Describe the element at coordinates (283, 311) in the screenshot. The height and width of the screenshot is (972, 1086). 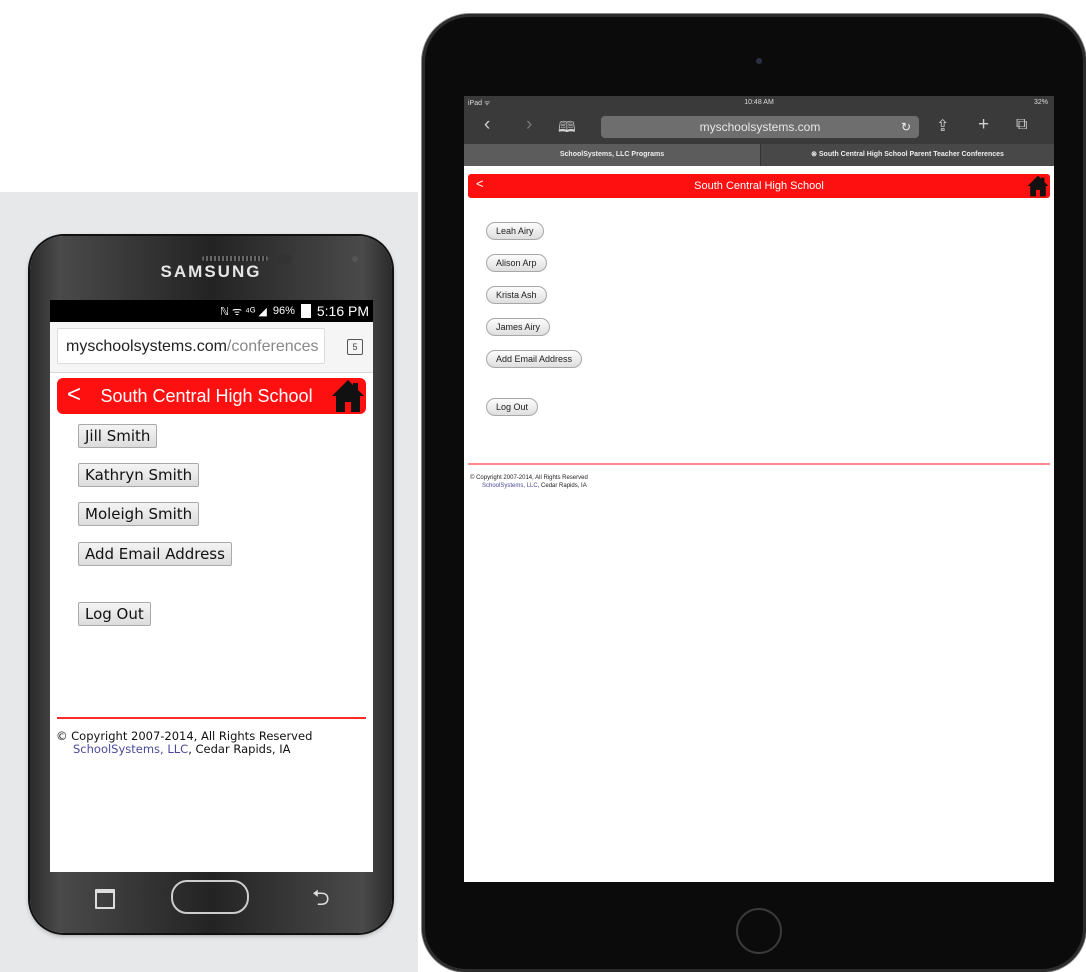
I see `battery-percent: 96%` at that location.